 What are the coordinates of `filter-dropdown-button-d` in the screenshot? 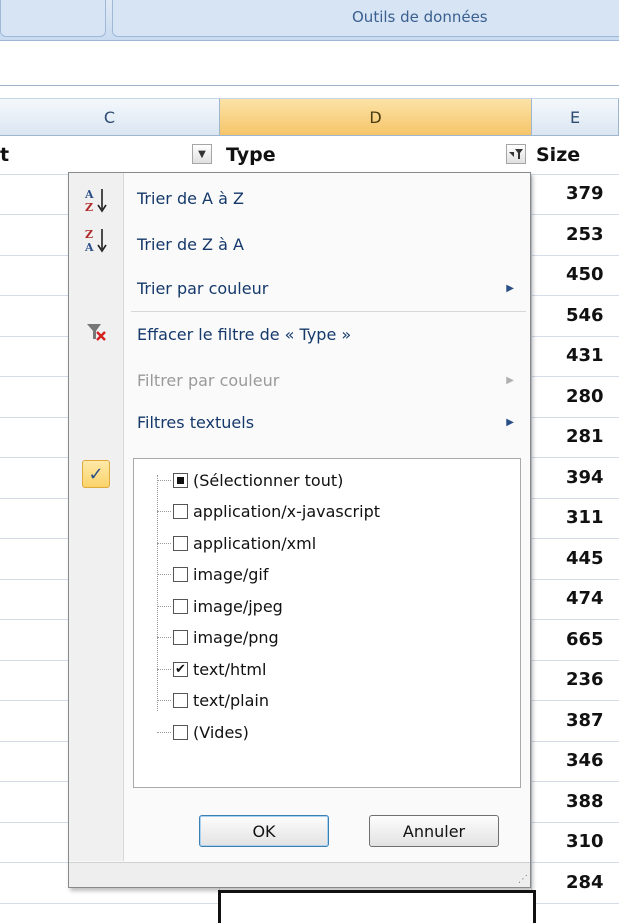 It's located at (516, 154).